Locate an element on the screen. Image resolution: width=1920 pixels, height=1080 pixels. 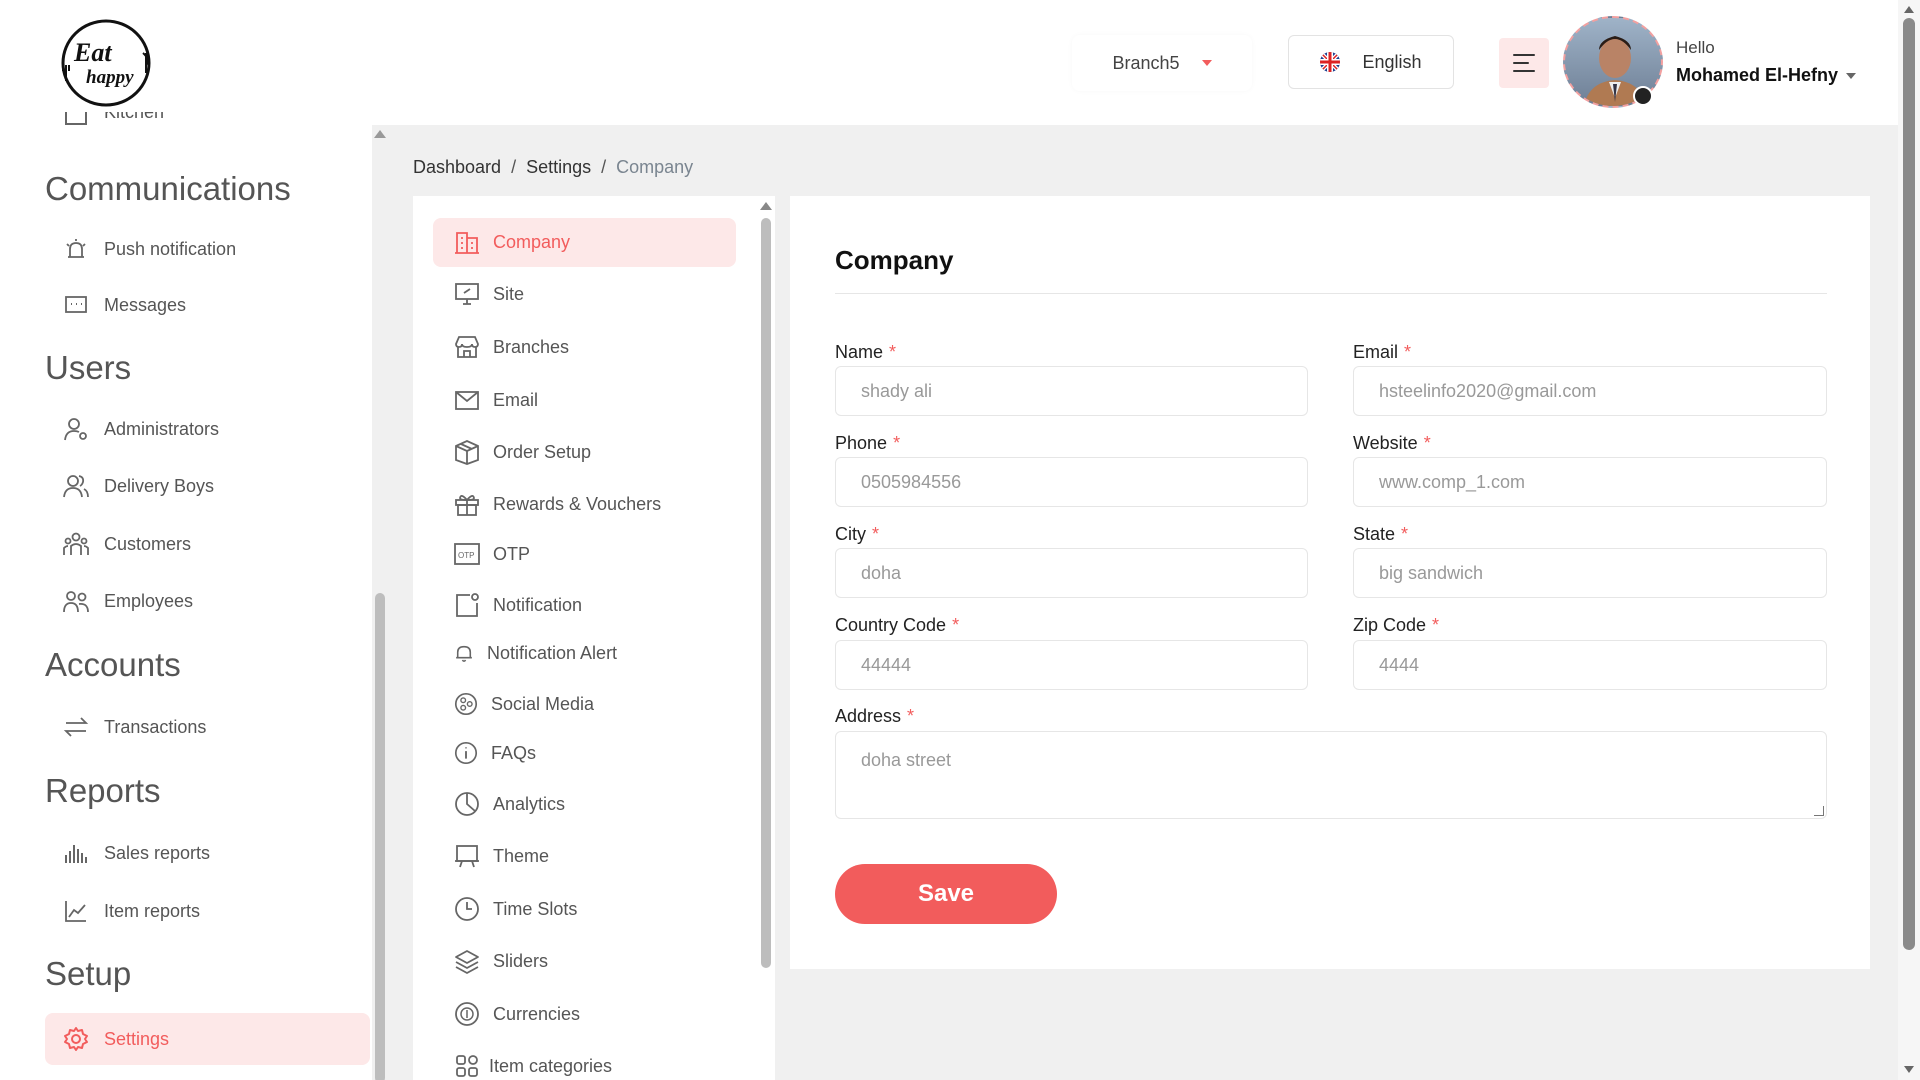
svg-text: happy is located at coordinates (110, 77).